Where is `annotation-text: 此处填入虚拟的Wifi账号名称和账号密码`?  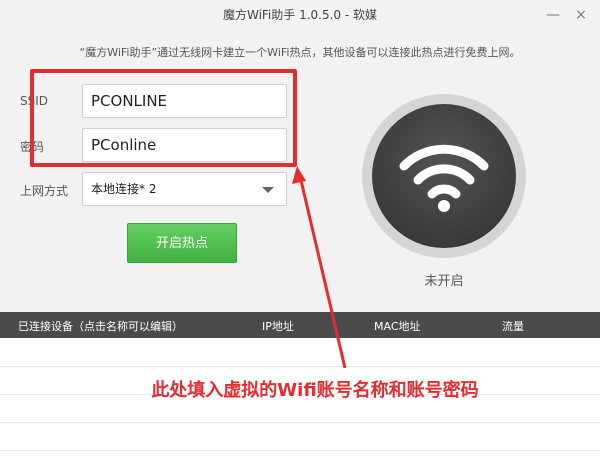 annotation-text: 此处填入虚拟的Wifi账号名称和账号密码 is located at coordinates (315, 390).